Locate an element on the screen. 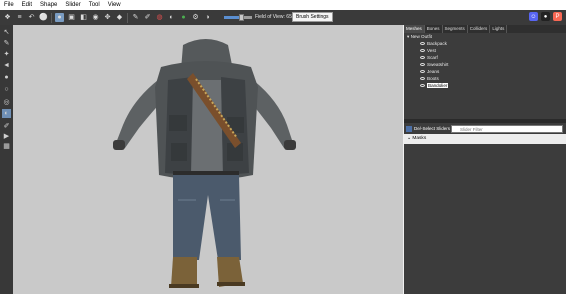  deflate-icon: ◧ is located at coordinates (83, 17).